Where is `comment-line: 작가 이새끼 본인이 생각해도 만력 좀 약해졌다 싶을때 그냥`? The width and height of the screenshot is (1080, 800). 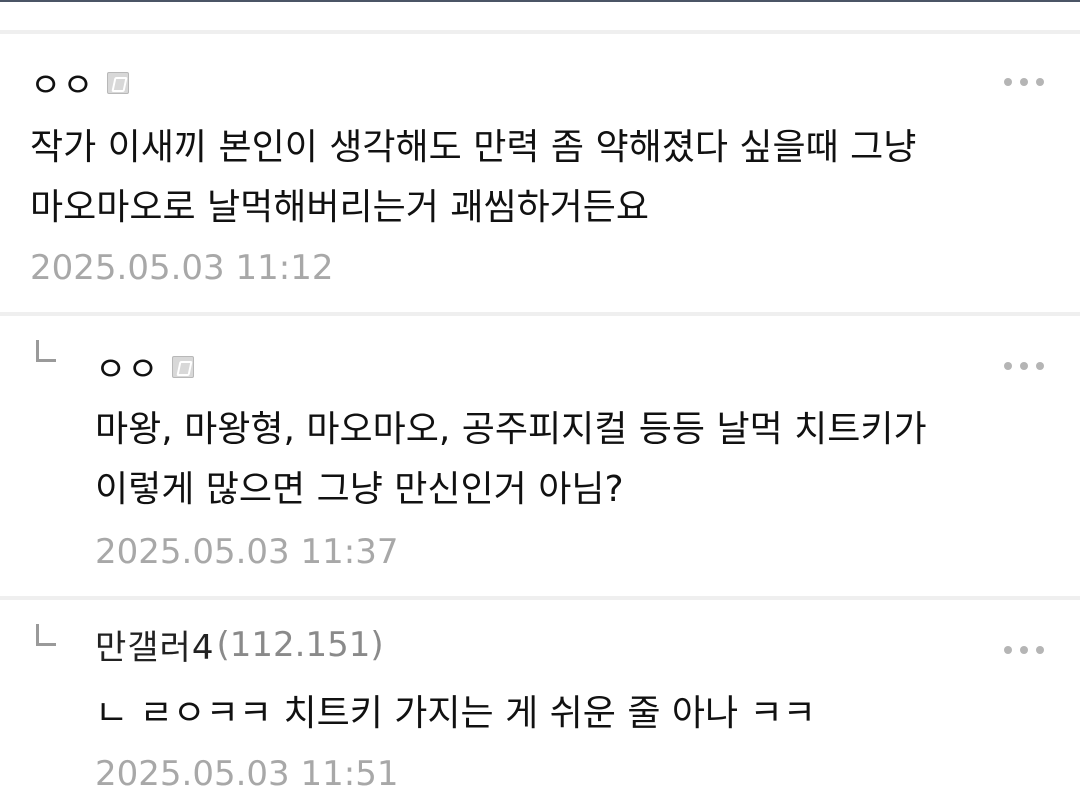 comment-line: 작가 이새끼 본인이 생각해도 만력 좀 약해졌다 싶을때 그냥 is located at coordinates (473, 147).